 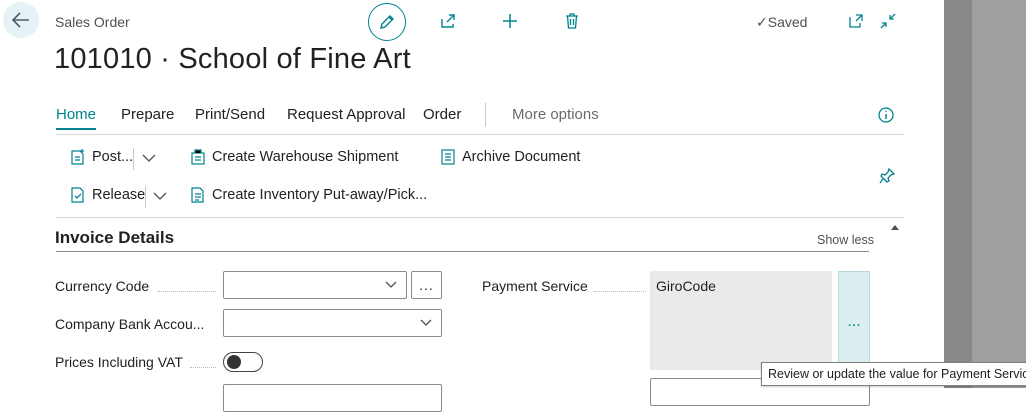 I want to click on pencil-icon, so click(x=387, y=22).